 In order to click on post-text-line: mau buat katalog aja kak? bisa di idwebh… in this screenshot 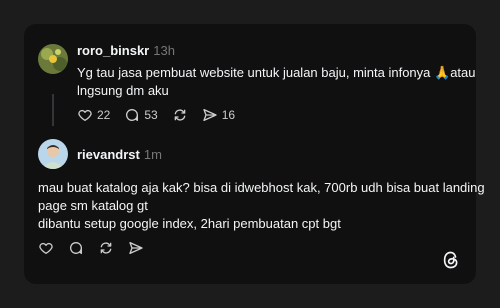, I will do `click(261, 187)`.